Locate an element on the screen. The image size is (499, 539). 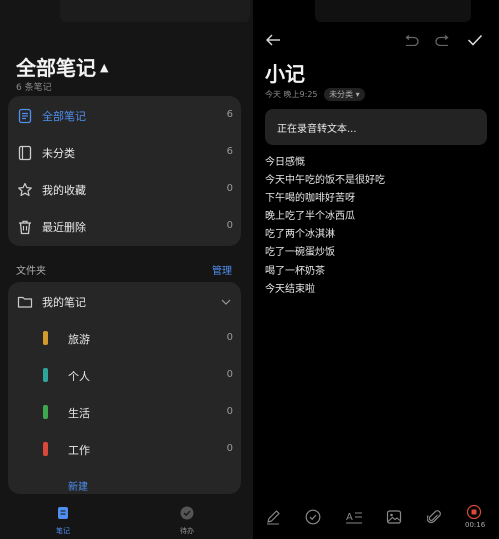
note-title: 小记 is located at coordinates (285, 72).